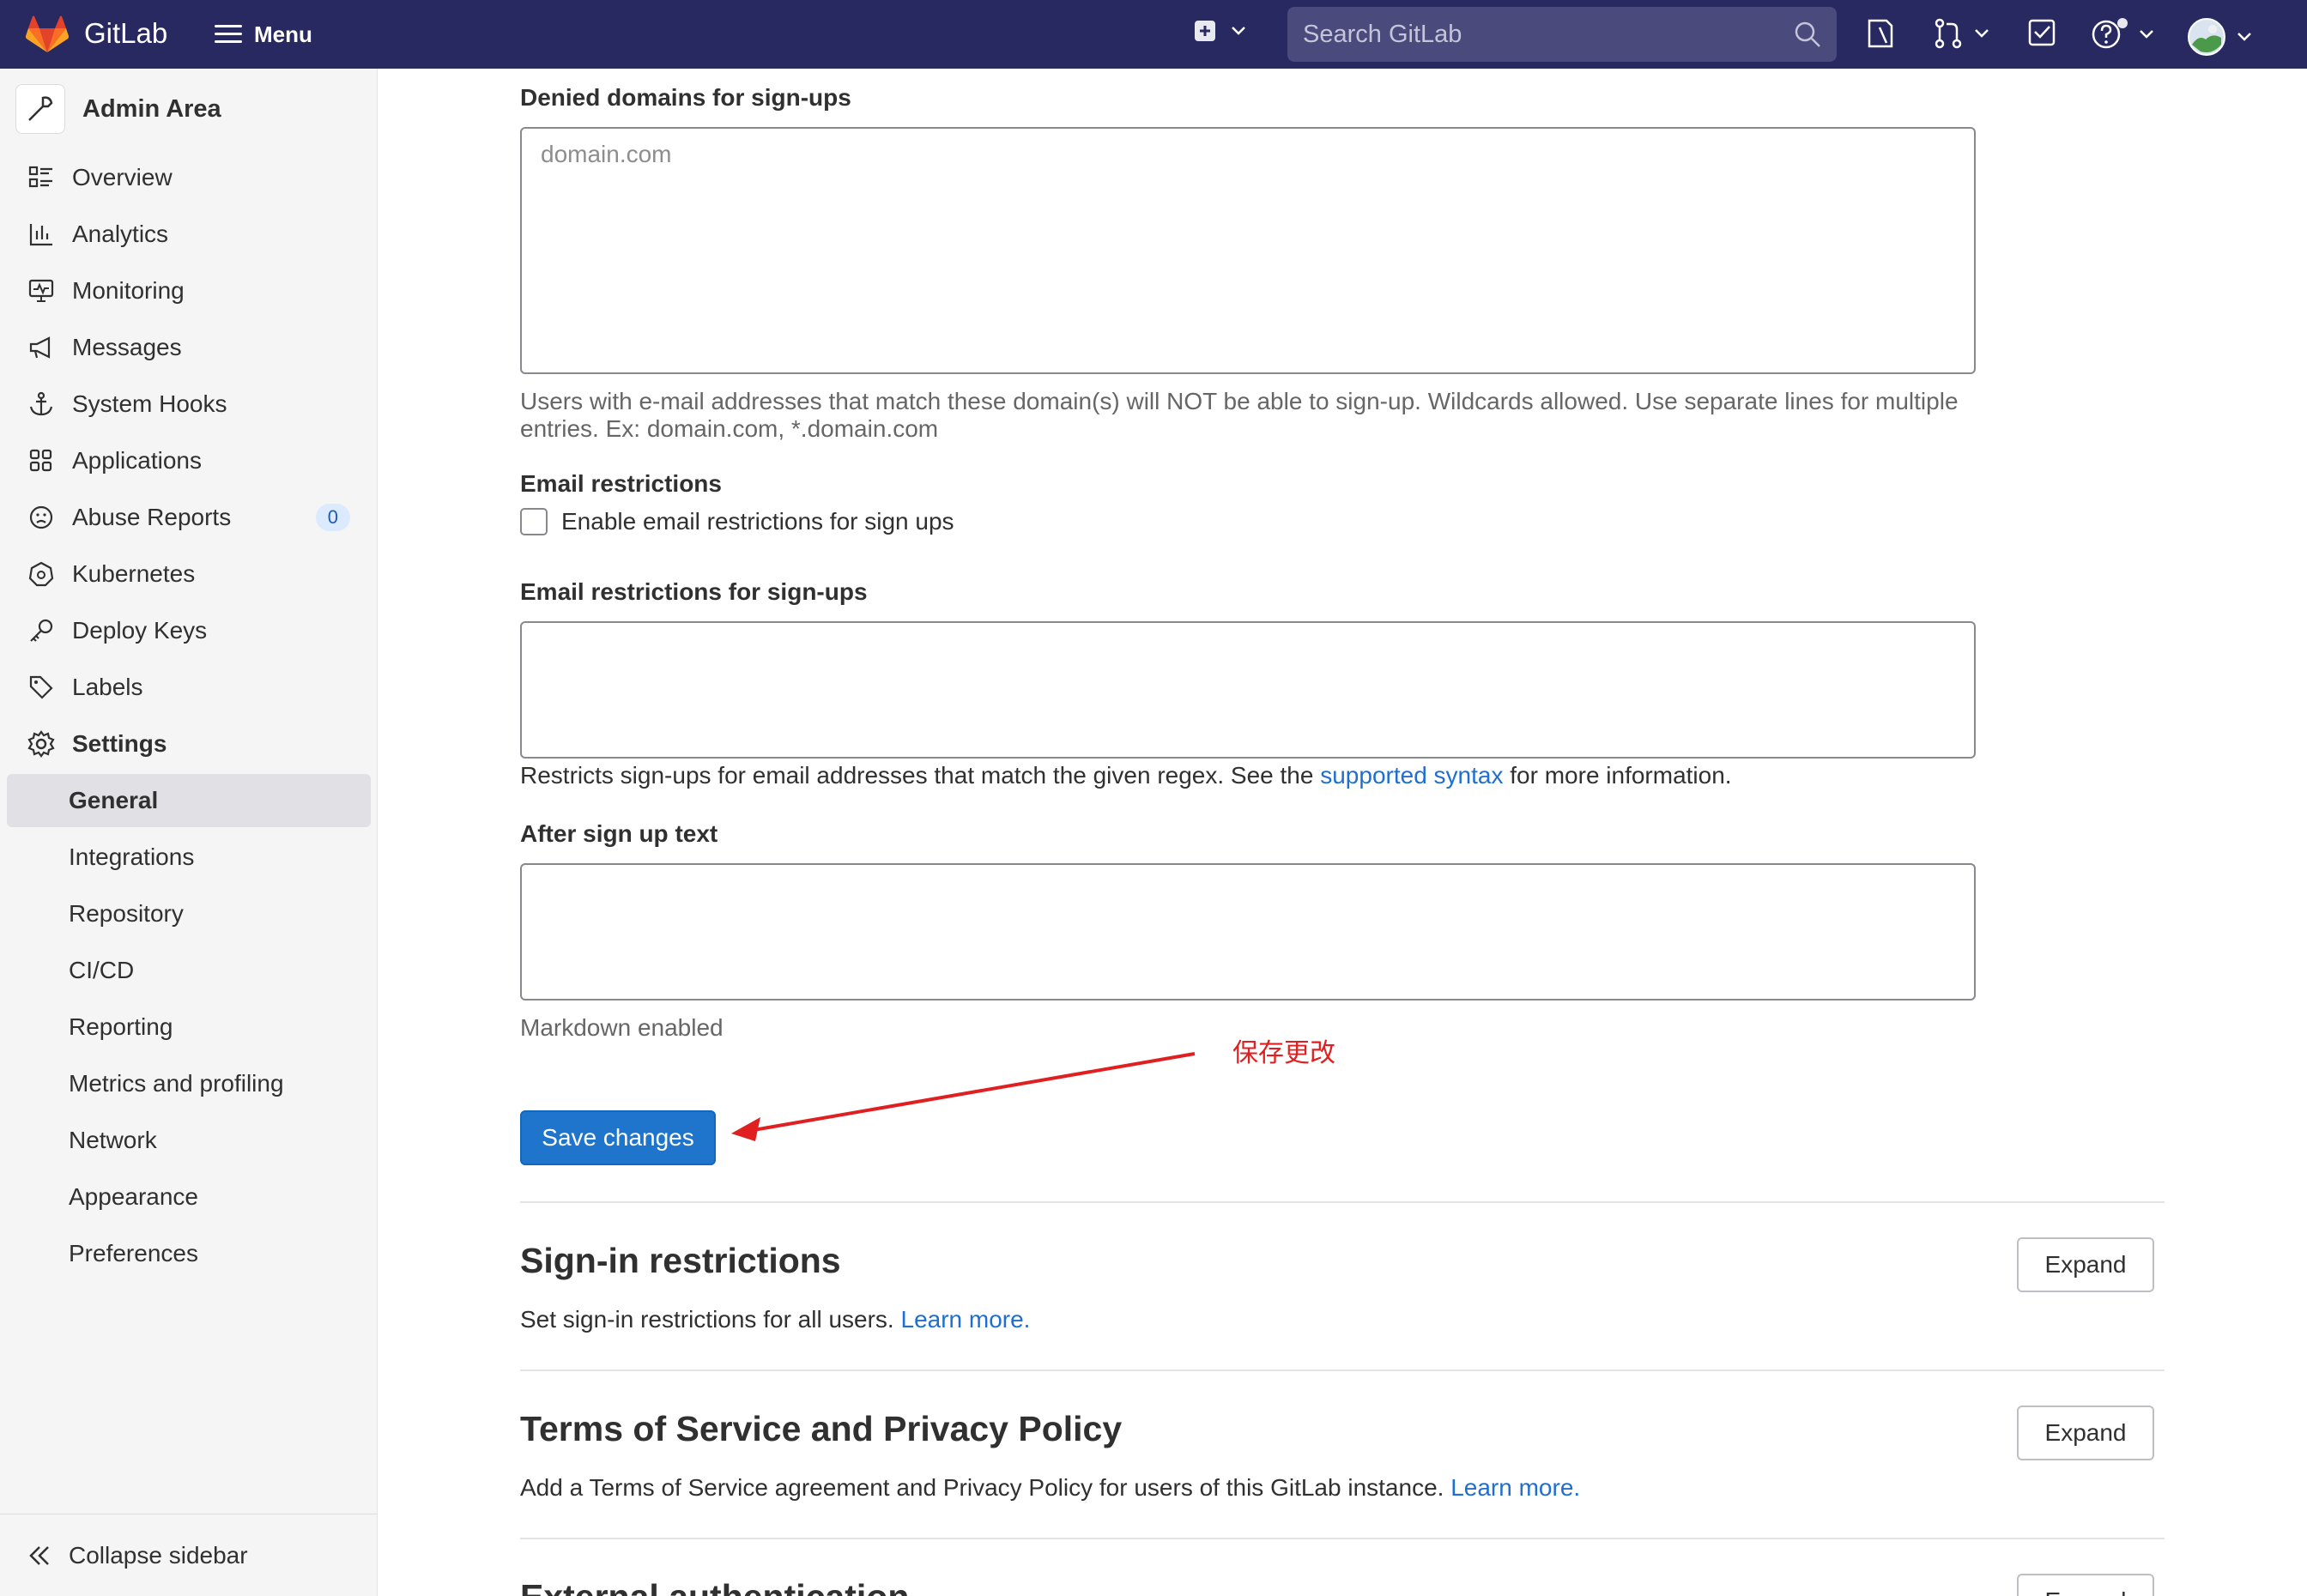  What do you see at coordinates (1248, 932) in the screenshot?
I see `after-sign-up-textarea` at bounding box center [1248, 932].